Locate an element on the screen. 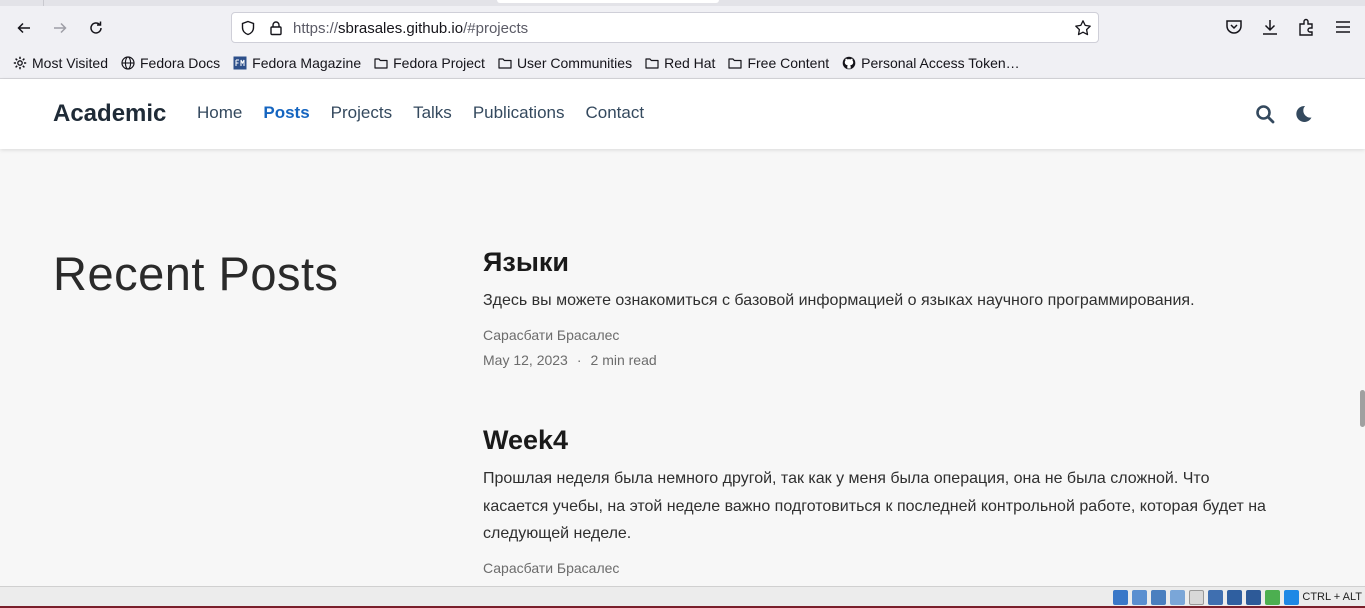 The height and width of the screenshot is (608, 1365). bookmark-label: Red Hat is located at coordinates (690, 63).